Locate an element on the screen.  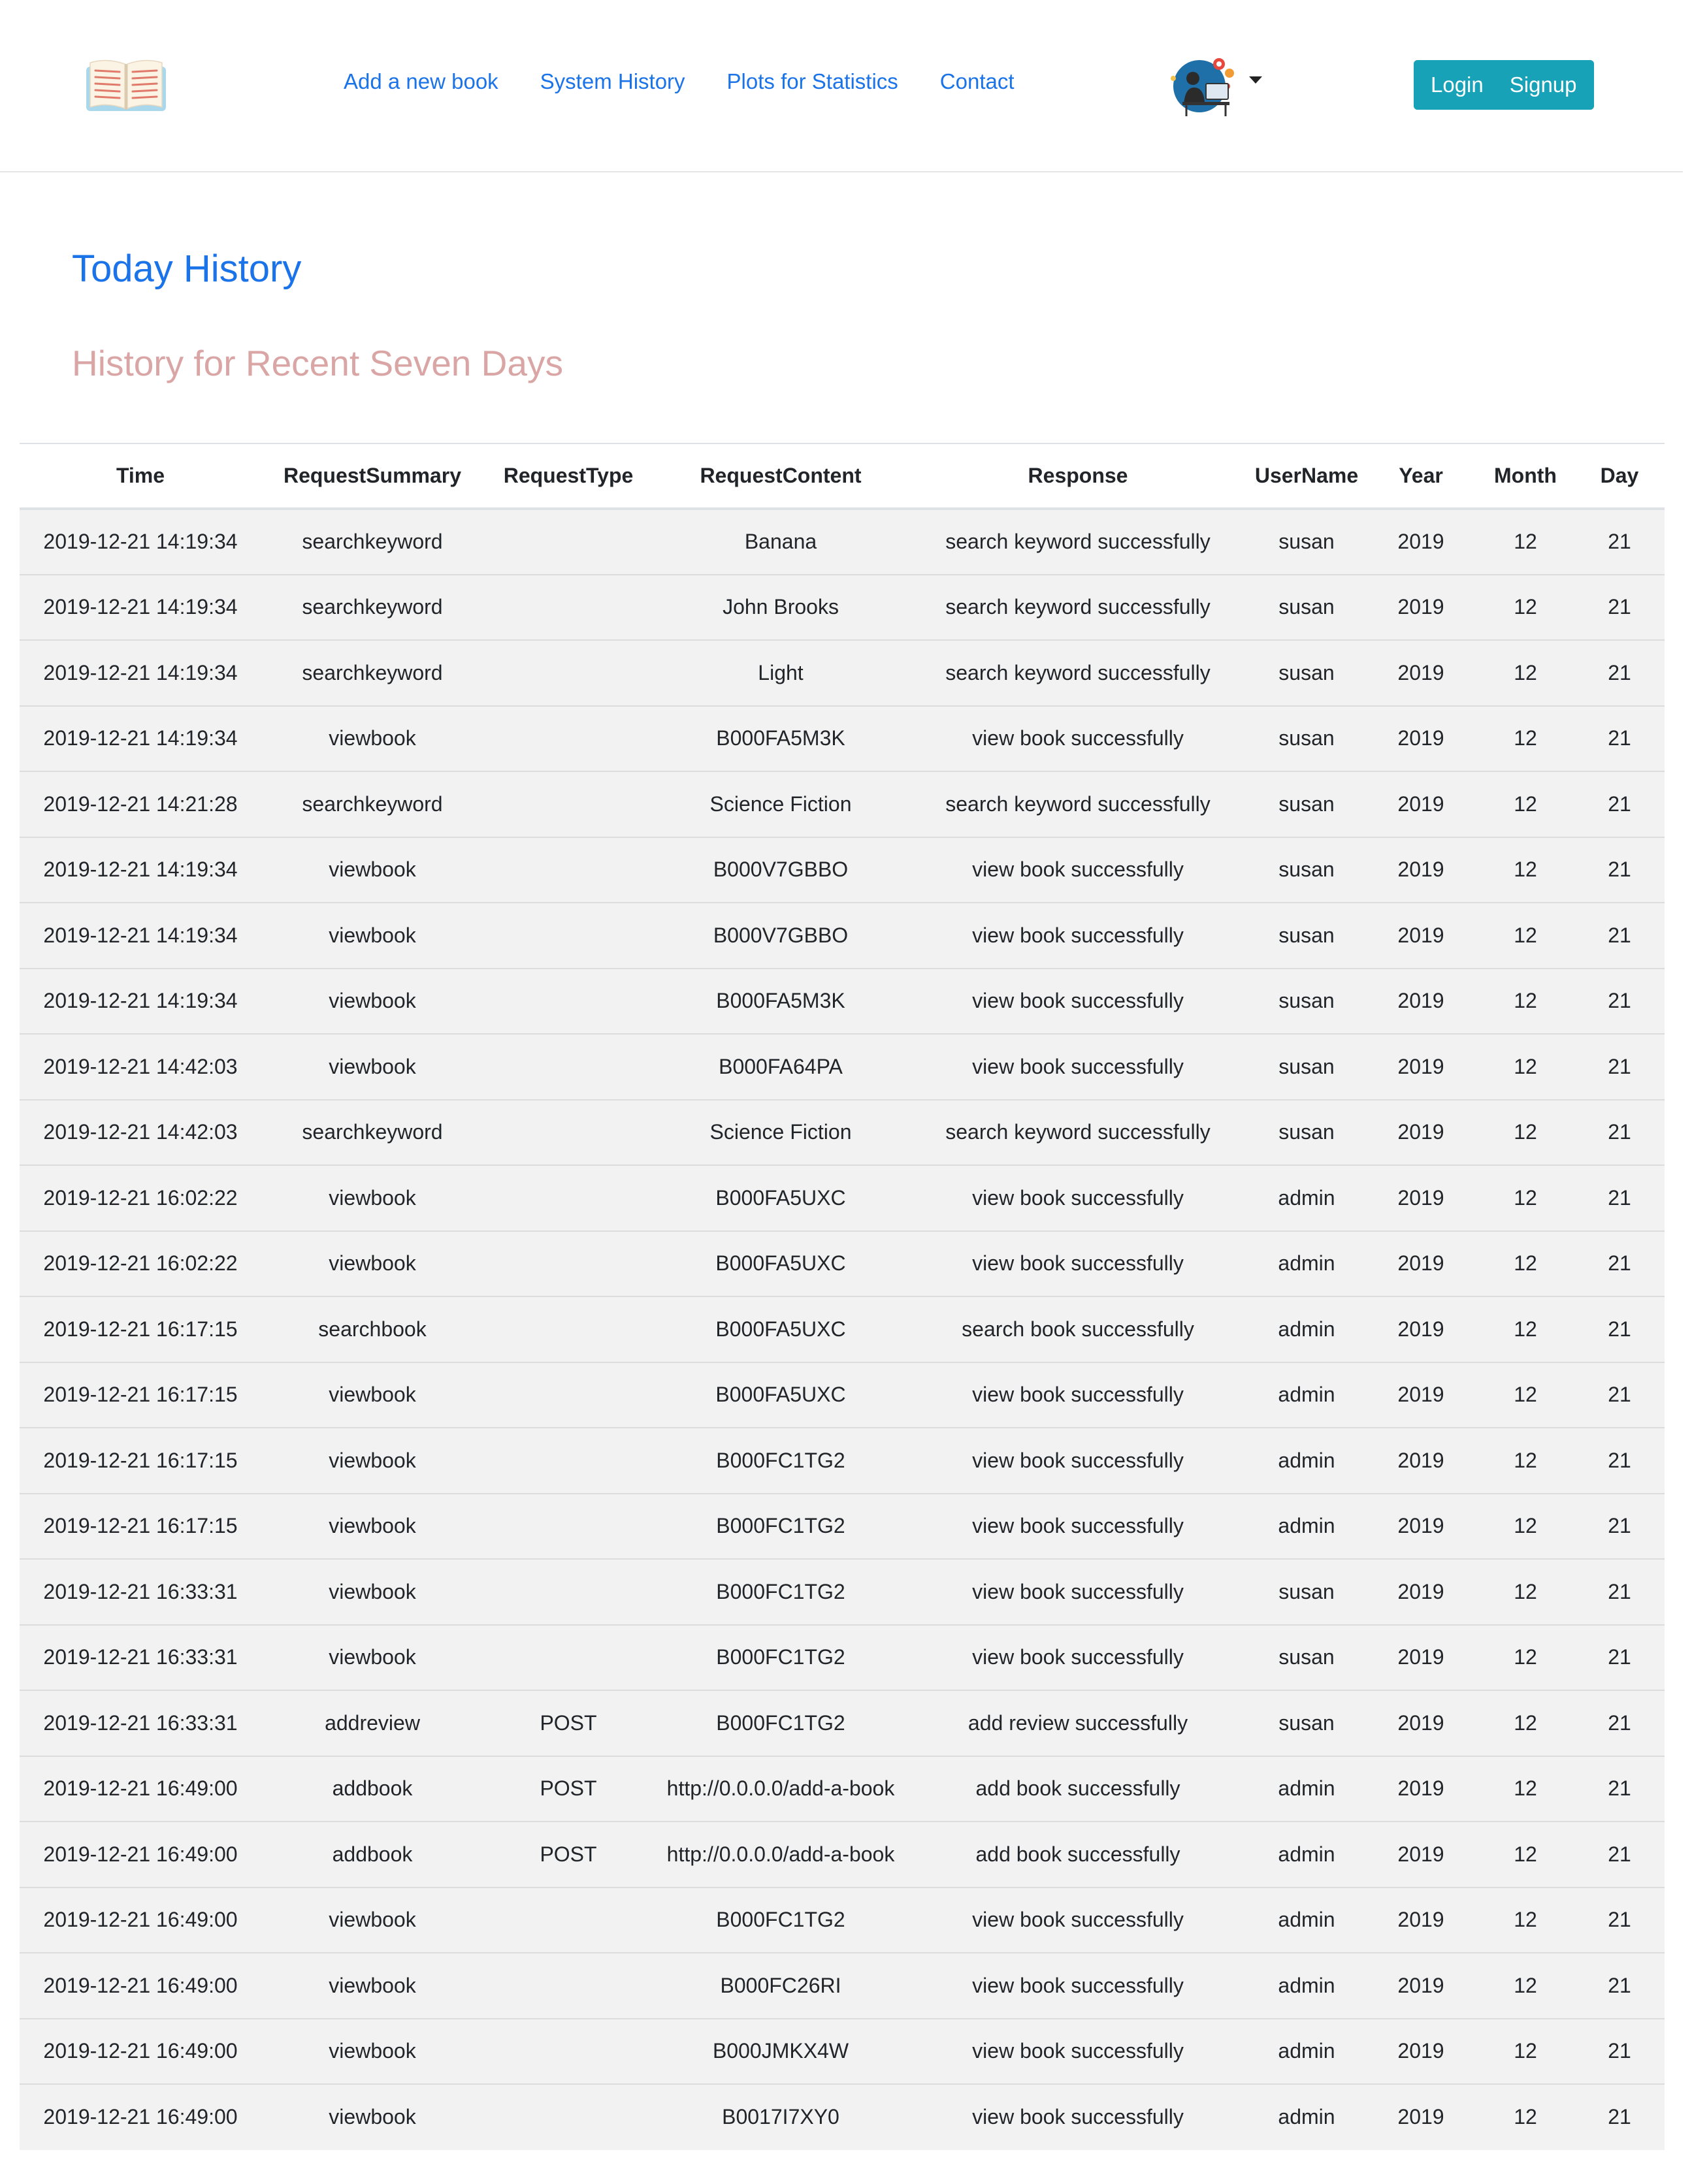
response-cell: search book successfully is located at coordinates (1078, 1329).